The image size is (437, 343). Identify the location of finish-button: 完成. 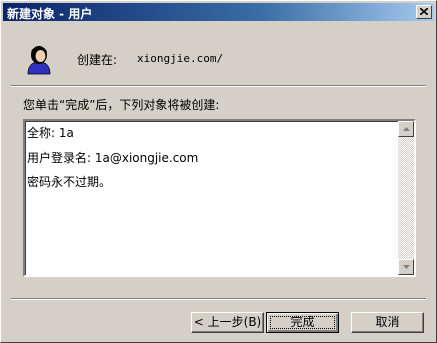
(302, 322).